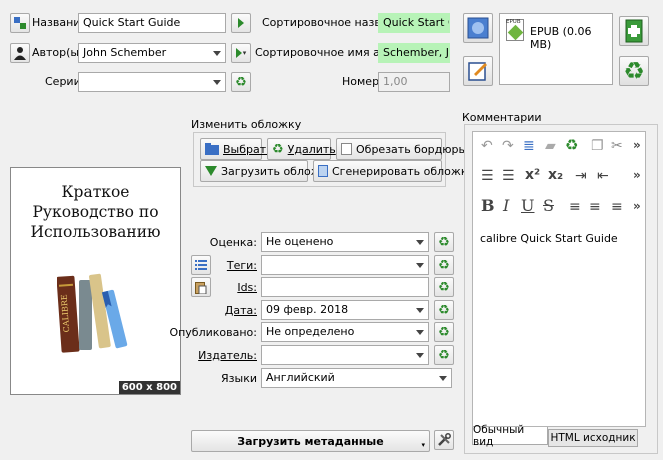 The width and height of the screenshot is (663, 460). Describe the element at coordinates (575, 207) in the screenshot. I see `align-left-icon: ≡` at that location.